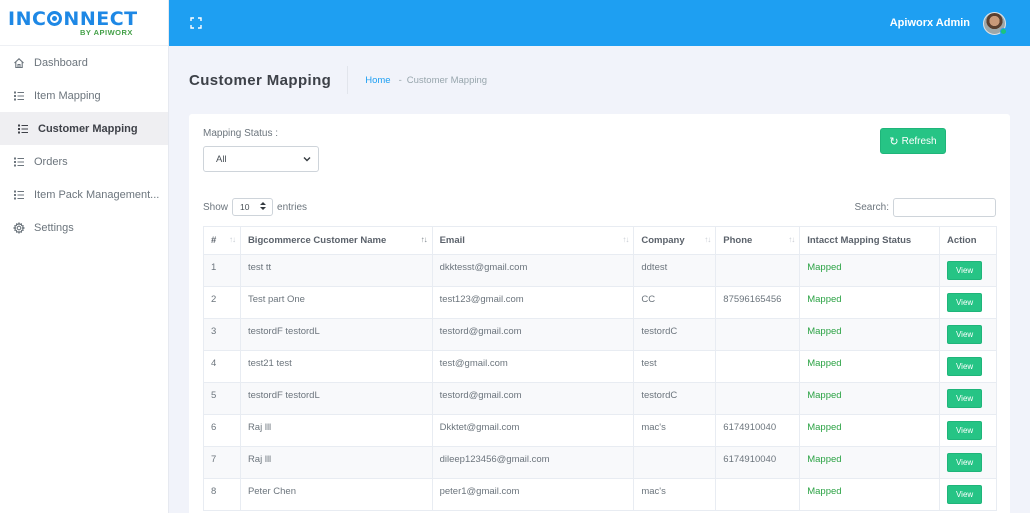 The width and height of the screenshot is (1030, 513). What do you see at coordinates (338, 80) in the screenshot?
I see `page-header: Customer Mapping Home - Customer Mapping` at bounding box center [338, 80].